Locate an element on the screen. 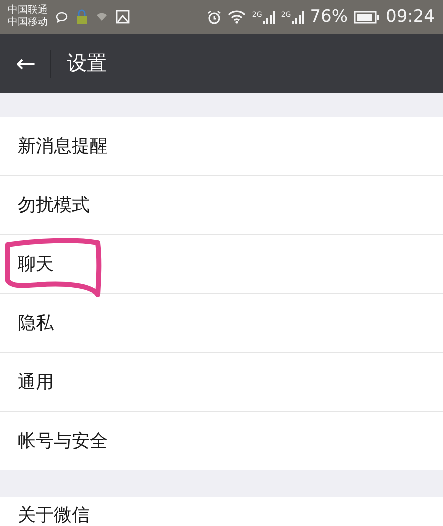  settings-item: 通用 is located at coordinates (36, 382).